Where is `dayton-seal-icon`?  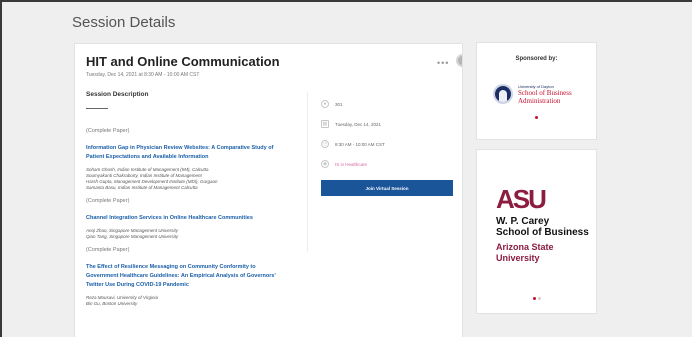
dayton-seal-icon is located at coordinates (503, 94).